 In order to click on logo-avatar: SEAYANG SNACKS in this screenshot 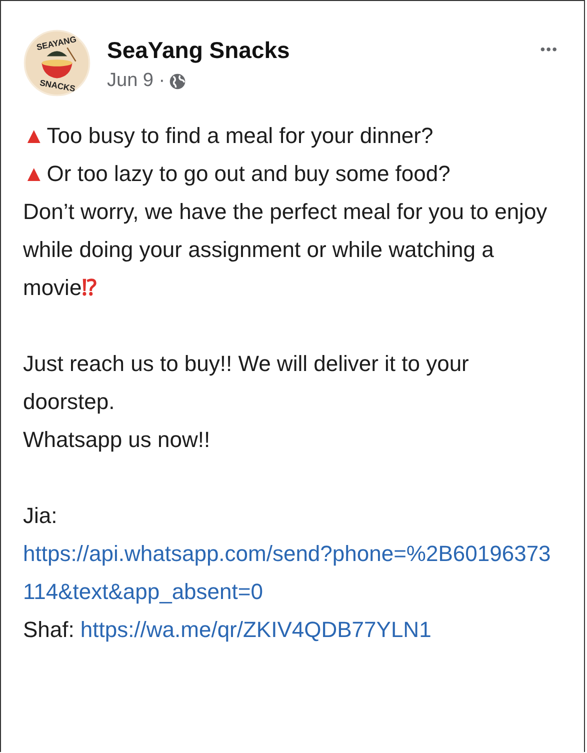, I will do `click(57, 63)`.